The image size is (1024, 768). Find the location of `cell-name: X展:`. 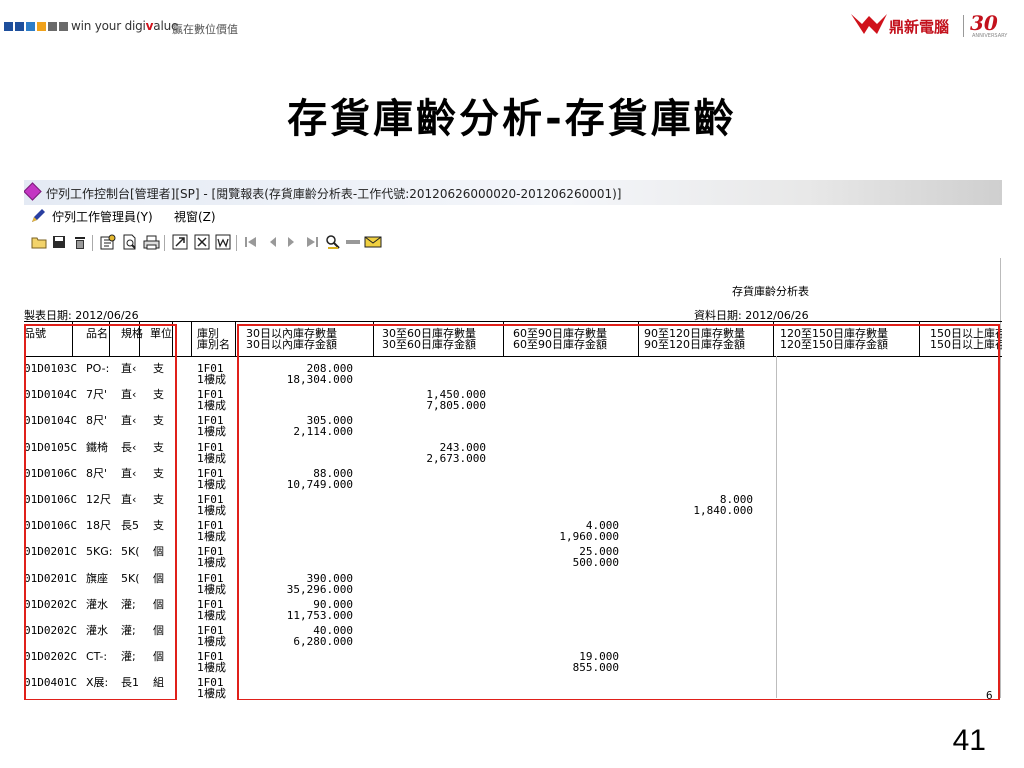

cell-name: X展: is located at coordinates (97, 683).